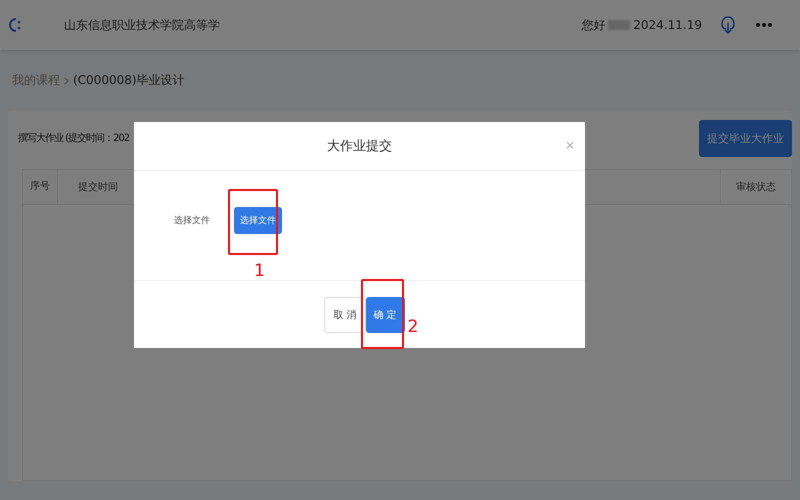 This screenshot has height=500, width=800. What do you see at coordinates (745, 138) in the screenshot?
I see `submit-button: 提交毕业大作业` at bounding box center [745, 138].